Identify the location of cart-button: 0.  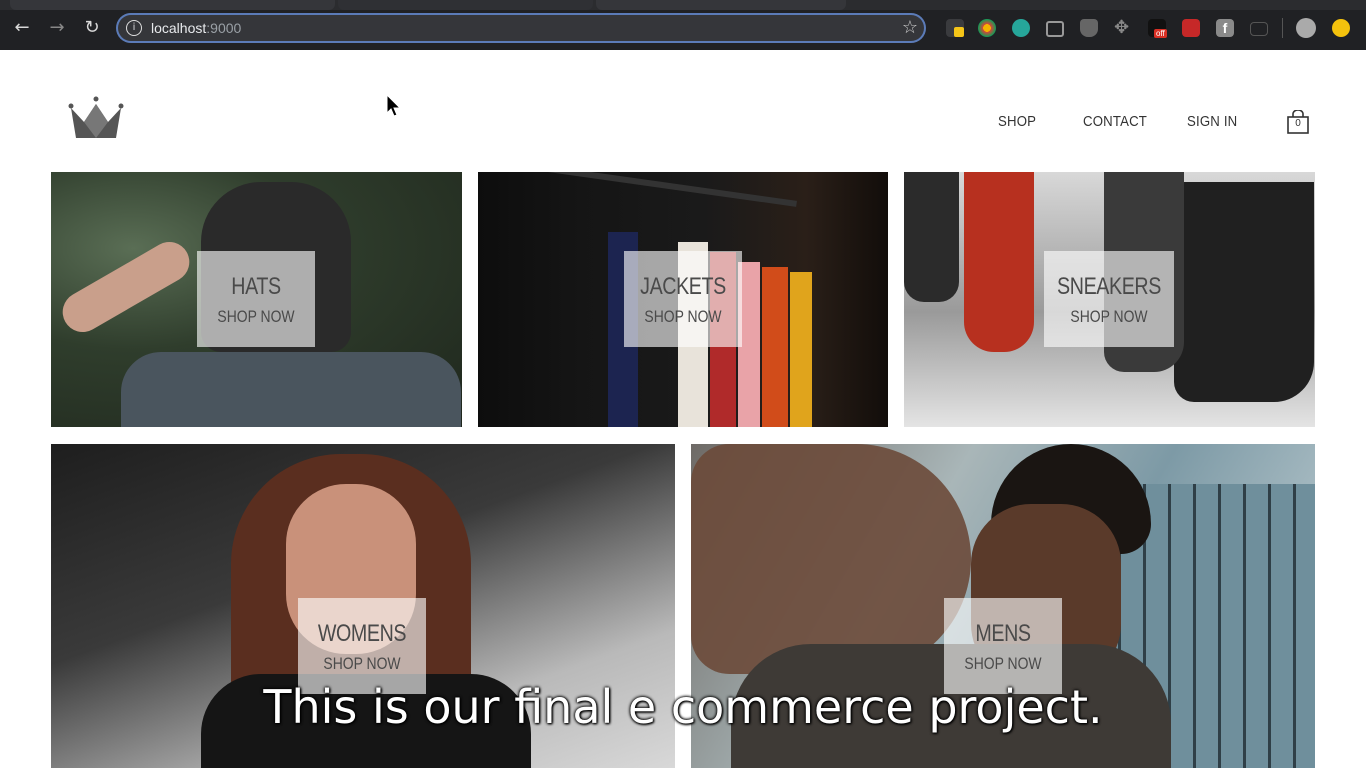
(1298, 121).